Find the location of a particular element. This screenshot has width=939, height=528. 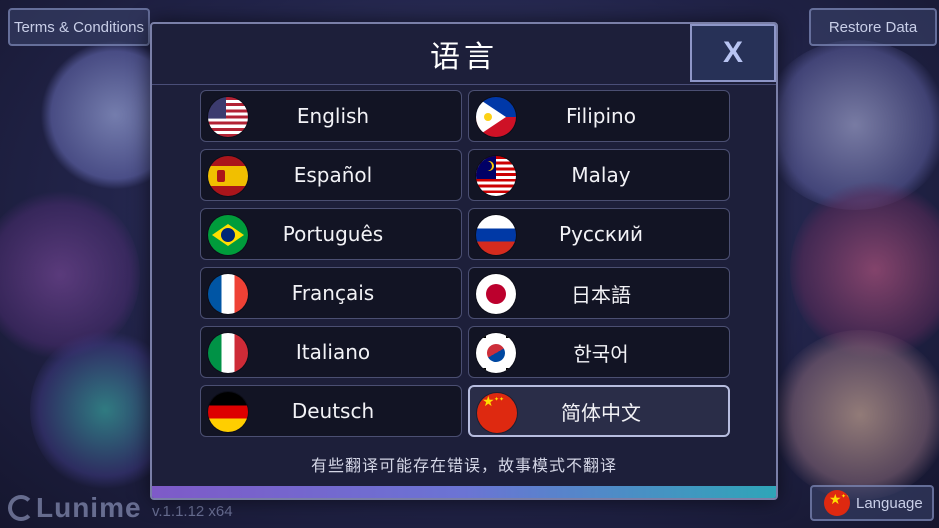

language-option-simplified-chinese: 简体中文 is located at coordinates (599, 411).